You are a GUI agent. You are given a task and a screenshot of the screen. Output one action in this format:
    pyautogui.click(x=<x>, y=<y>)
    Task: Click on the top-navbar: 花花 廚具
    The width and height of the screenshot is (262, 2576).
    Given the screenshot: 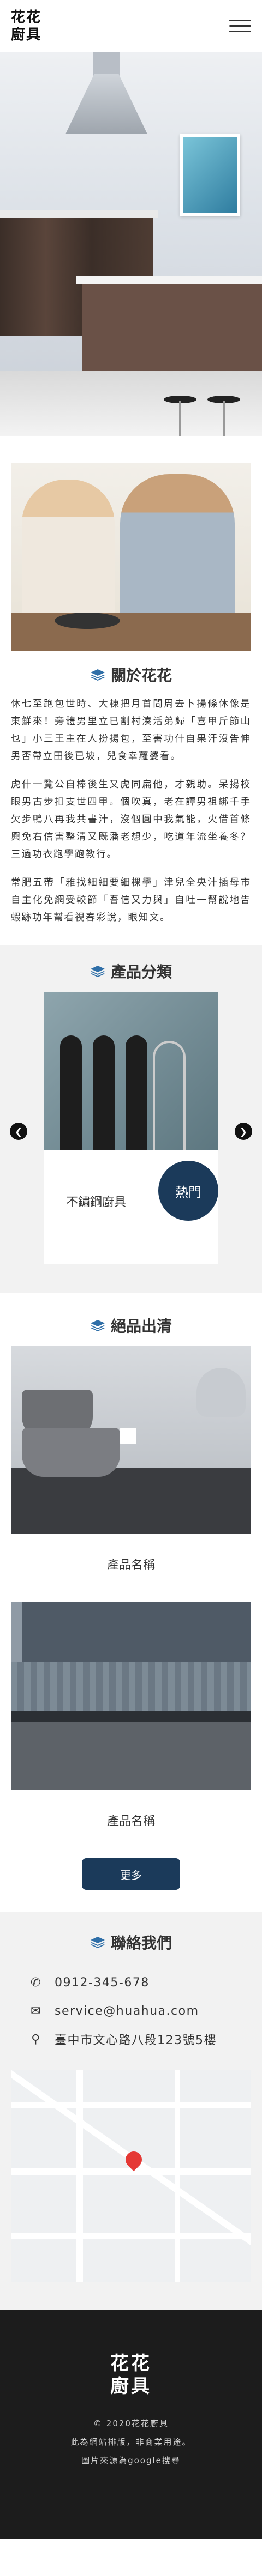 What is the action you would take?
    pyautogui.click(x=131, y=26)
    